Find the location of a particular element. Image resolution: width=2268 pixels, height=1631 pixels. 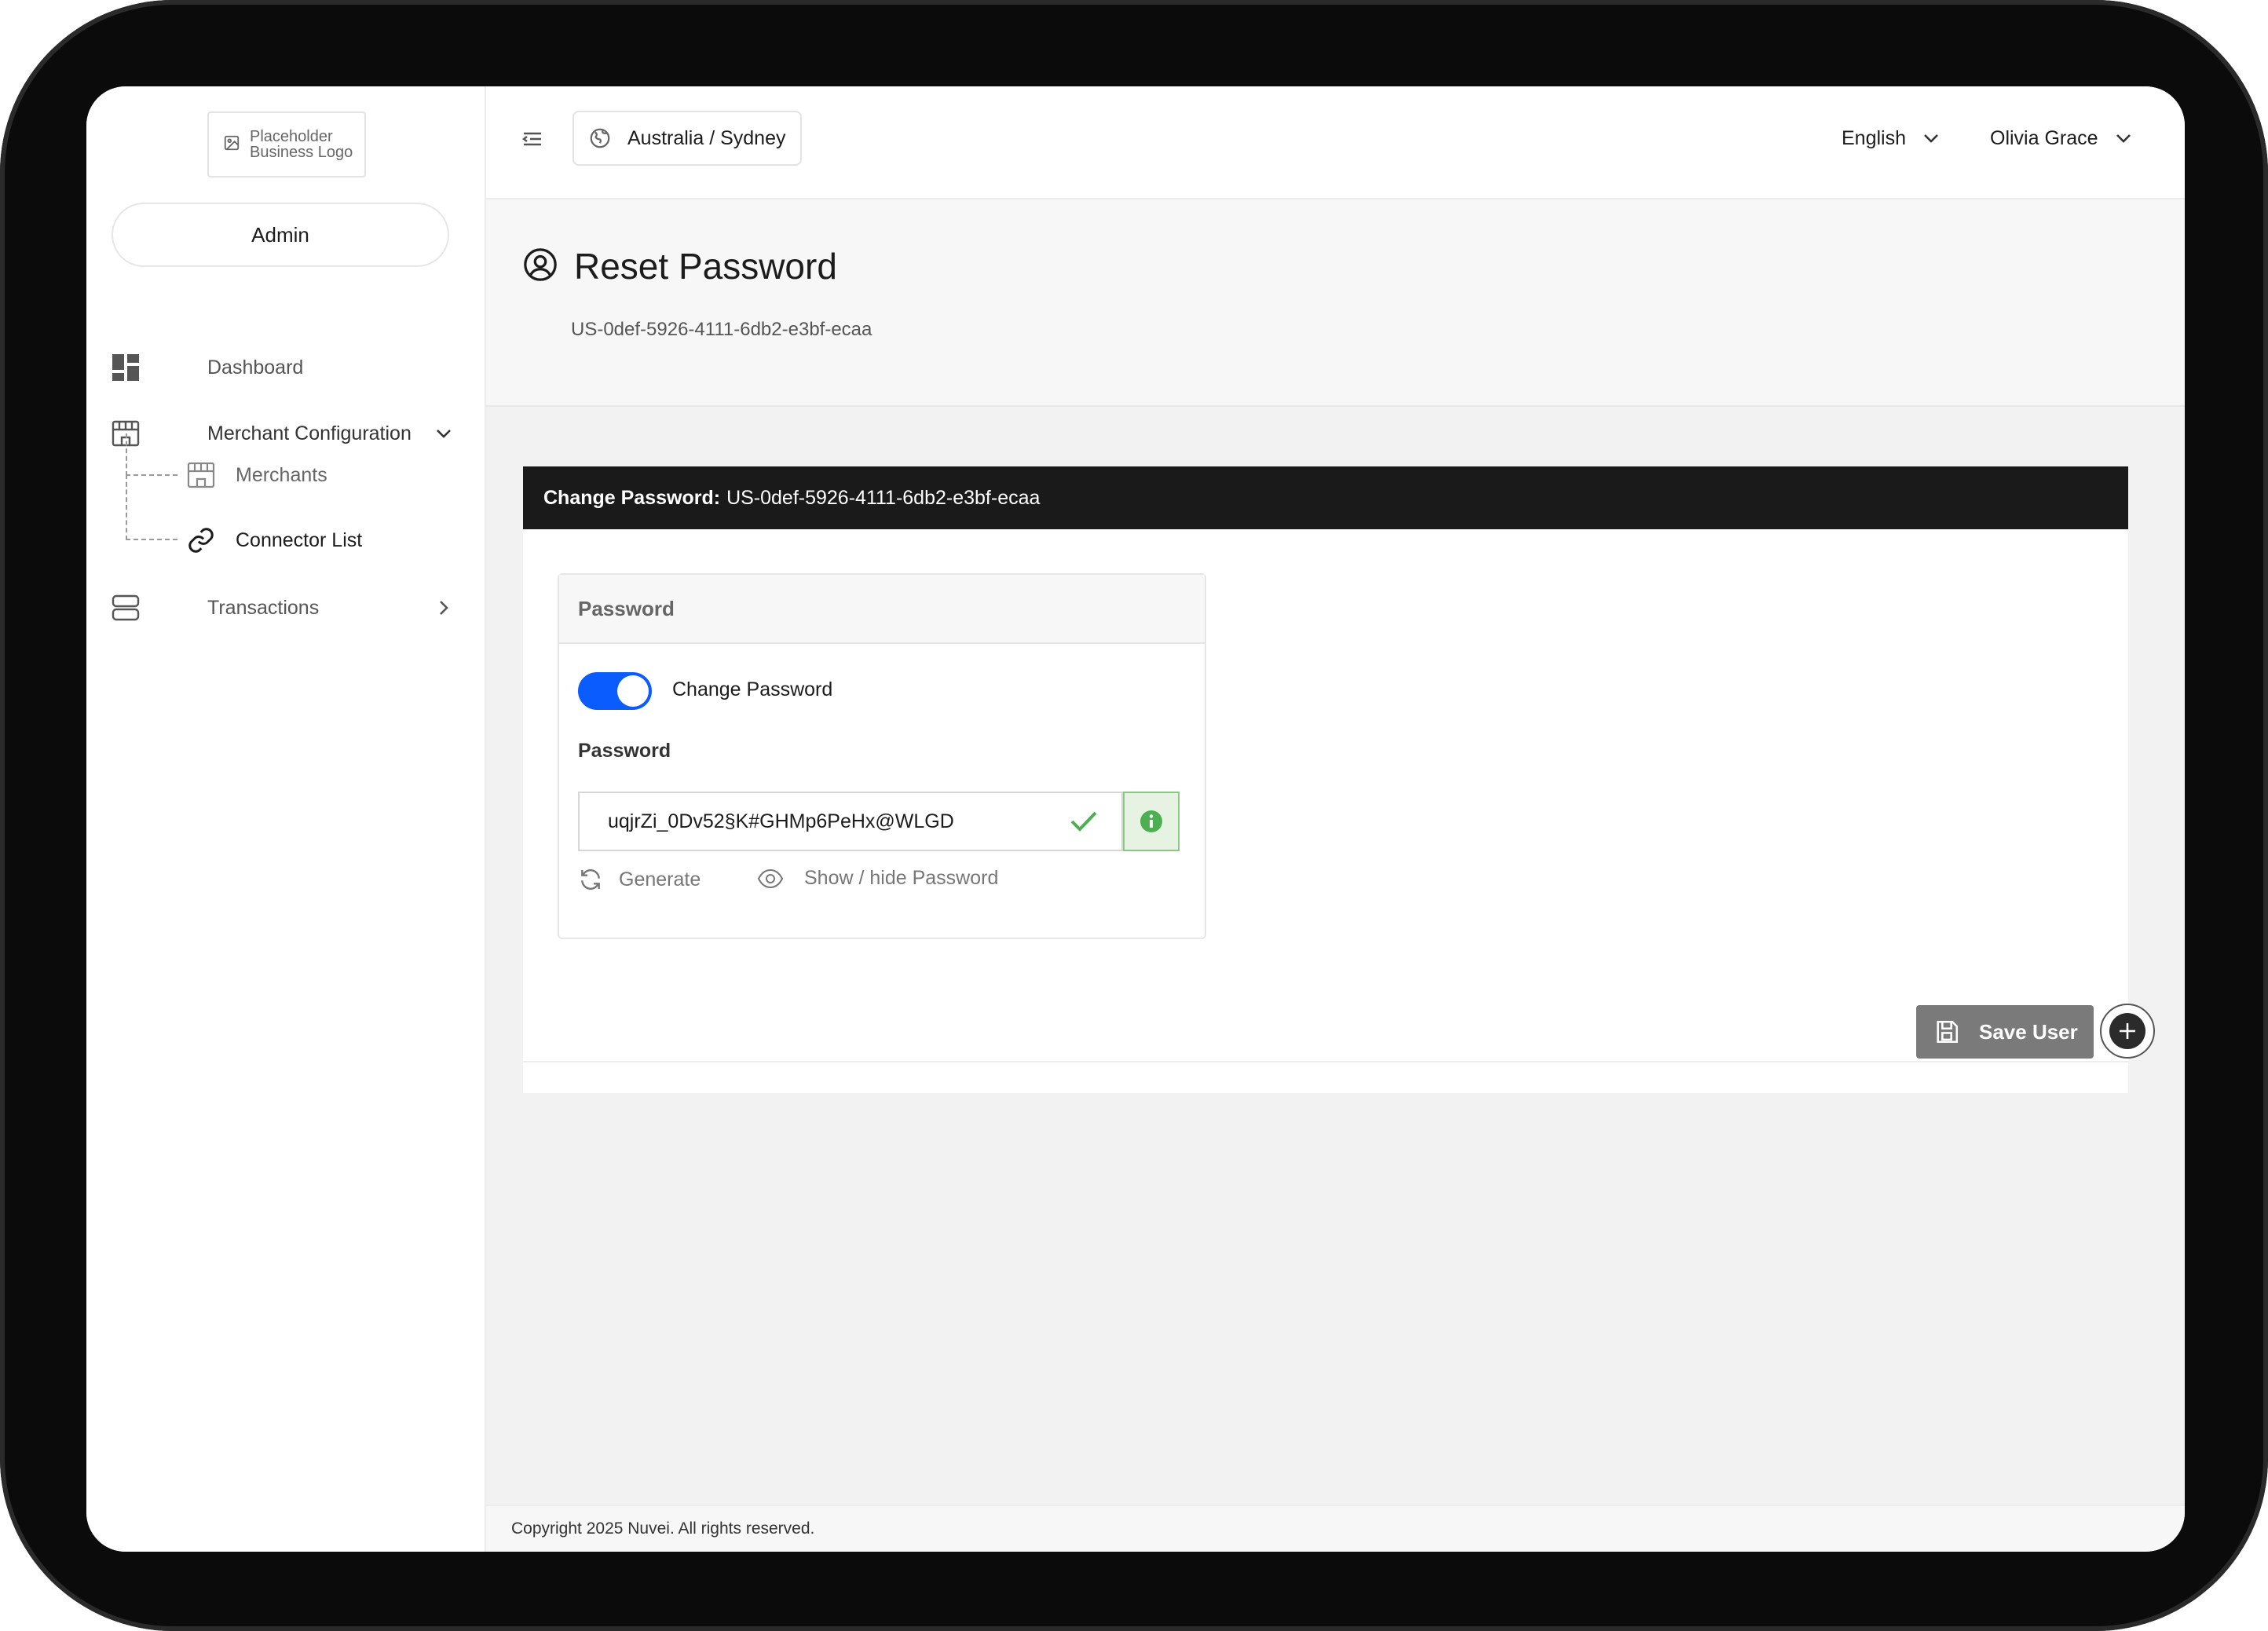

add-fab-button is located at coordinates (2127, 1031).